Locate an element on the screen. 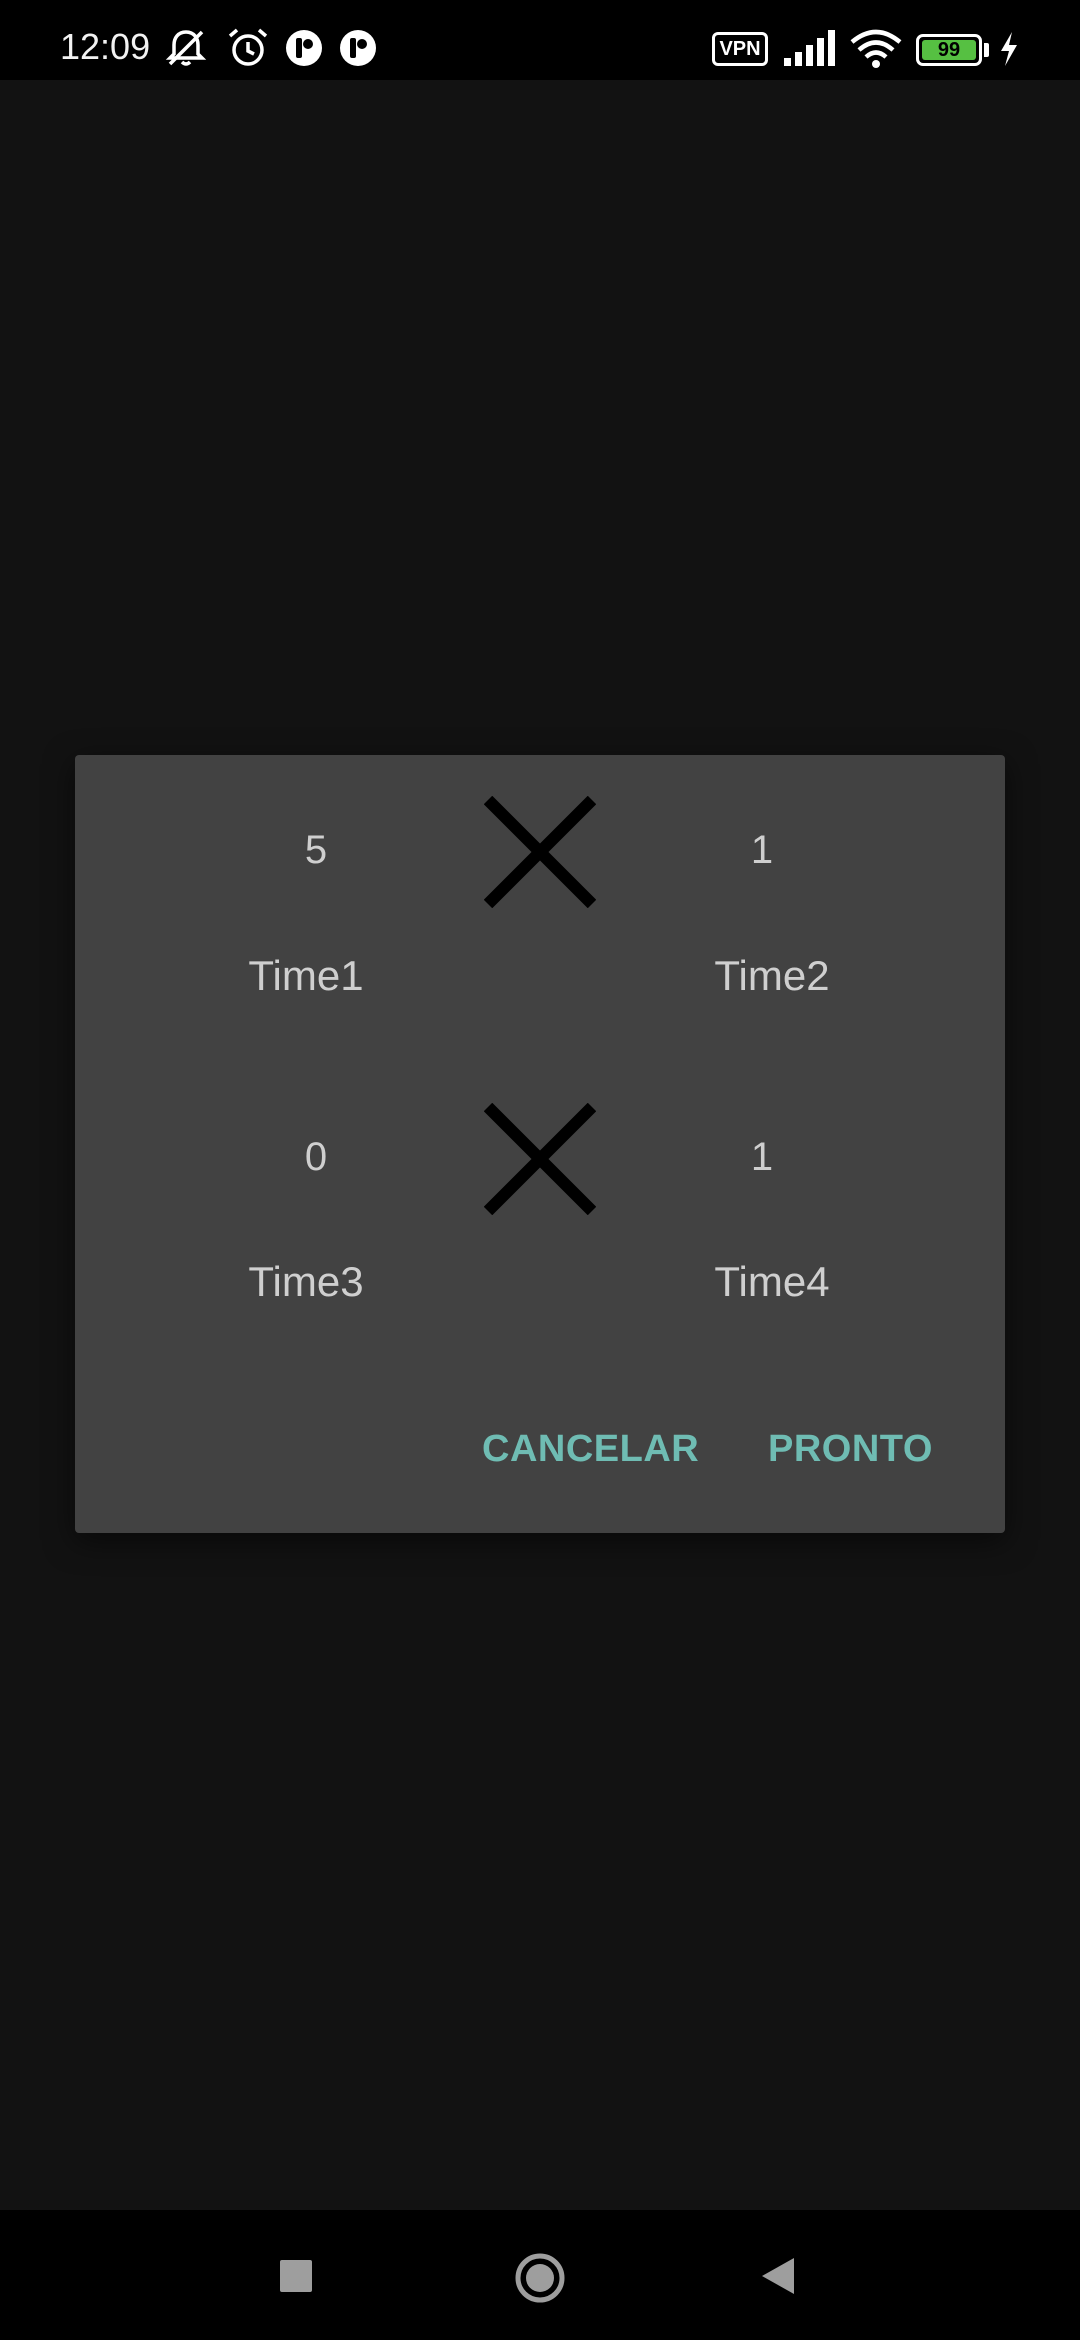 Image resolution: width=1080 pixels, height=2340 pixels. home-circle-icon is located at coordinates (540, 2278).